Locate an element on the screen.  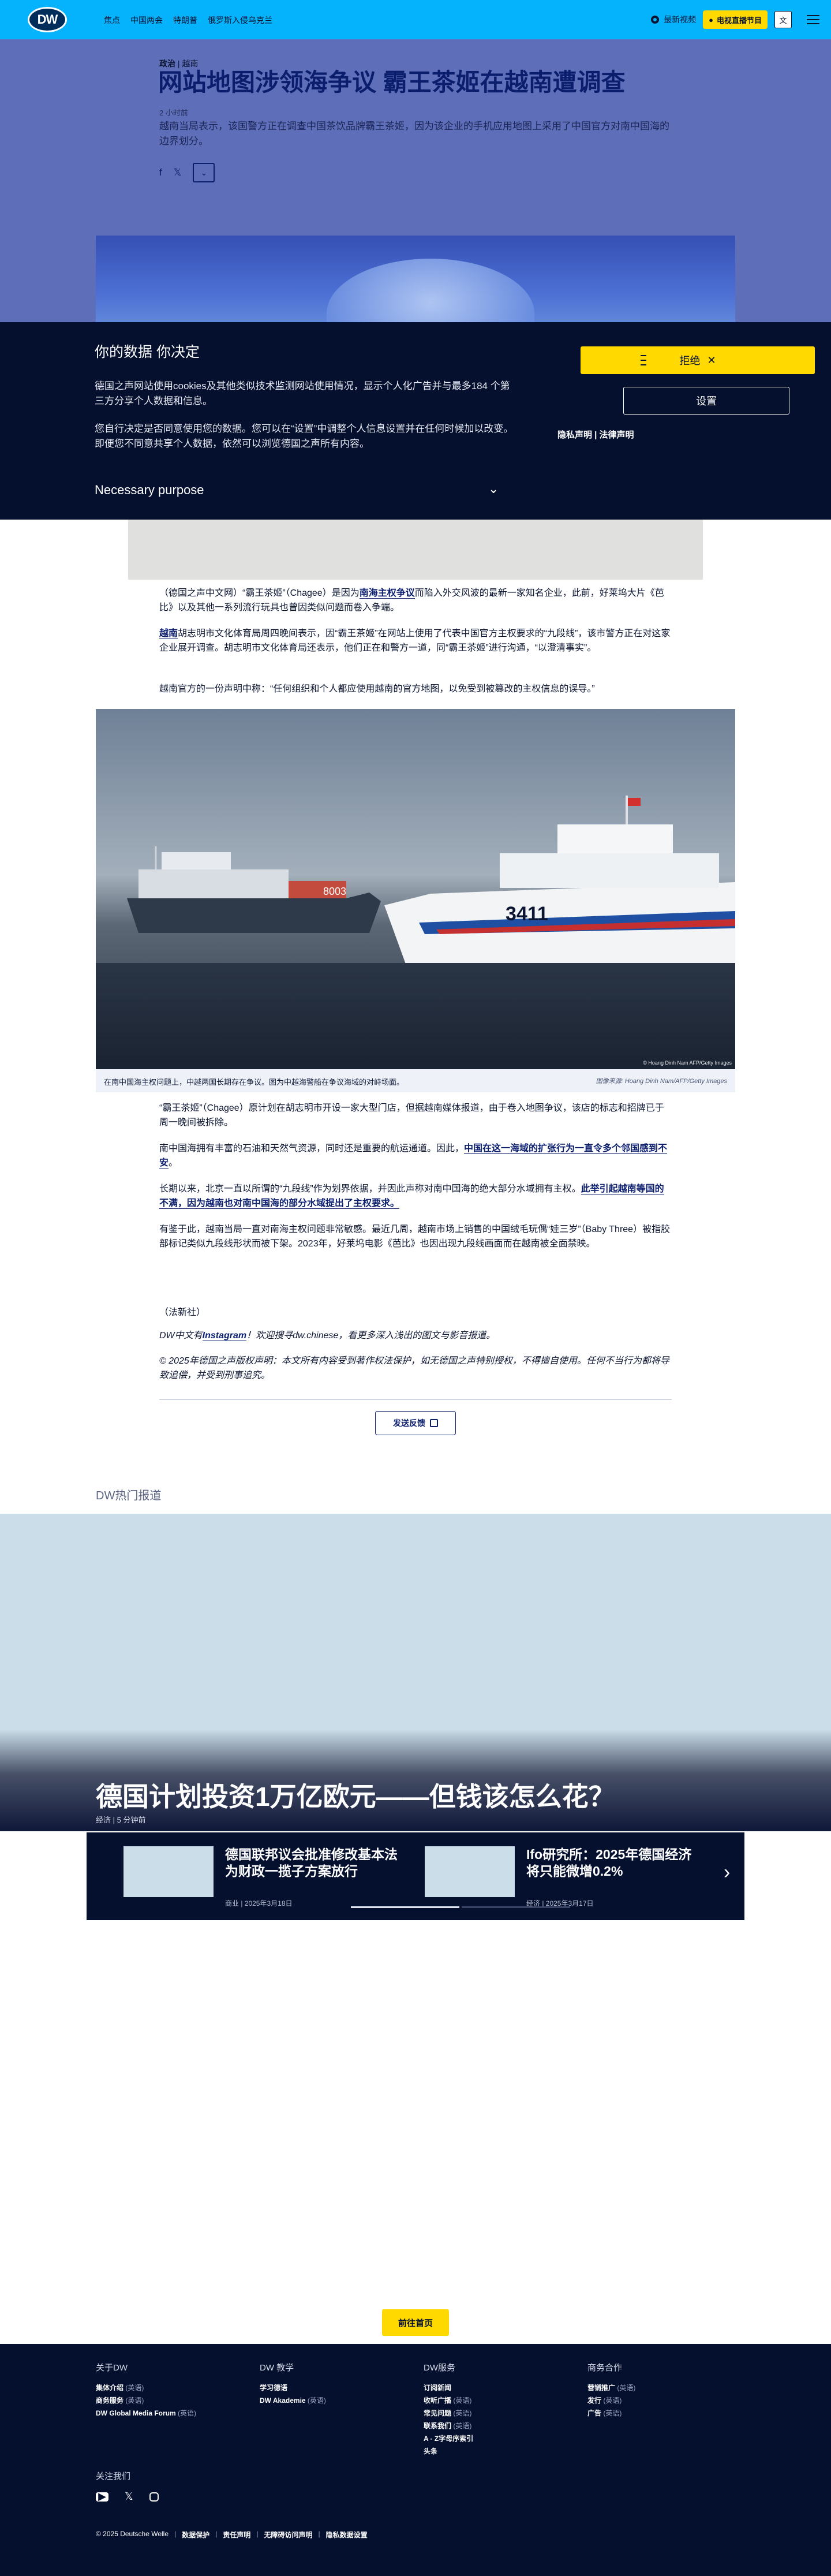
menu-icon is located at coordinates (813, 19).